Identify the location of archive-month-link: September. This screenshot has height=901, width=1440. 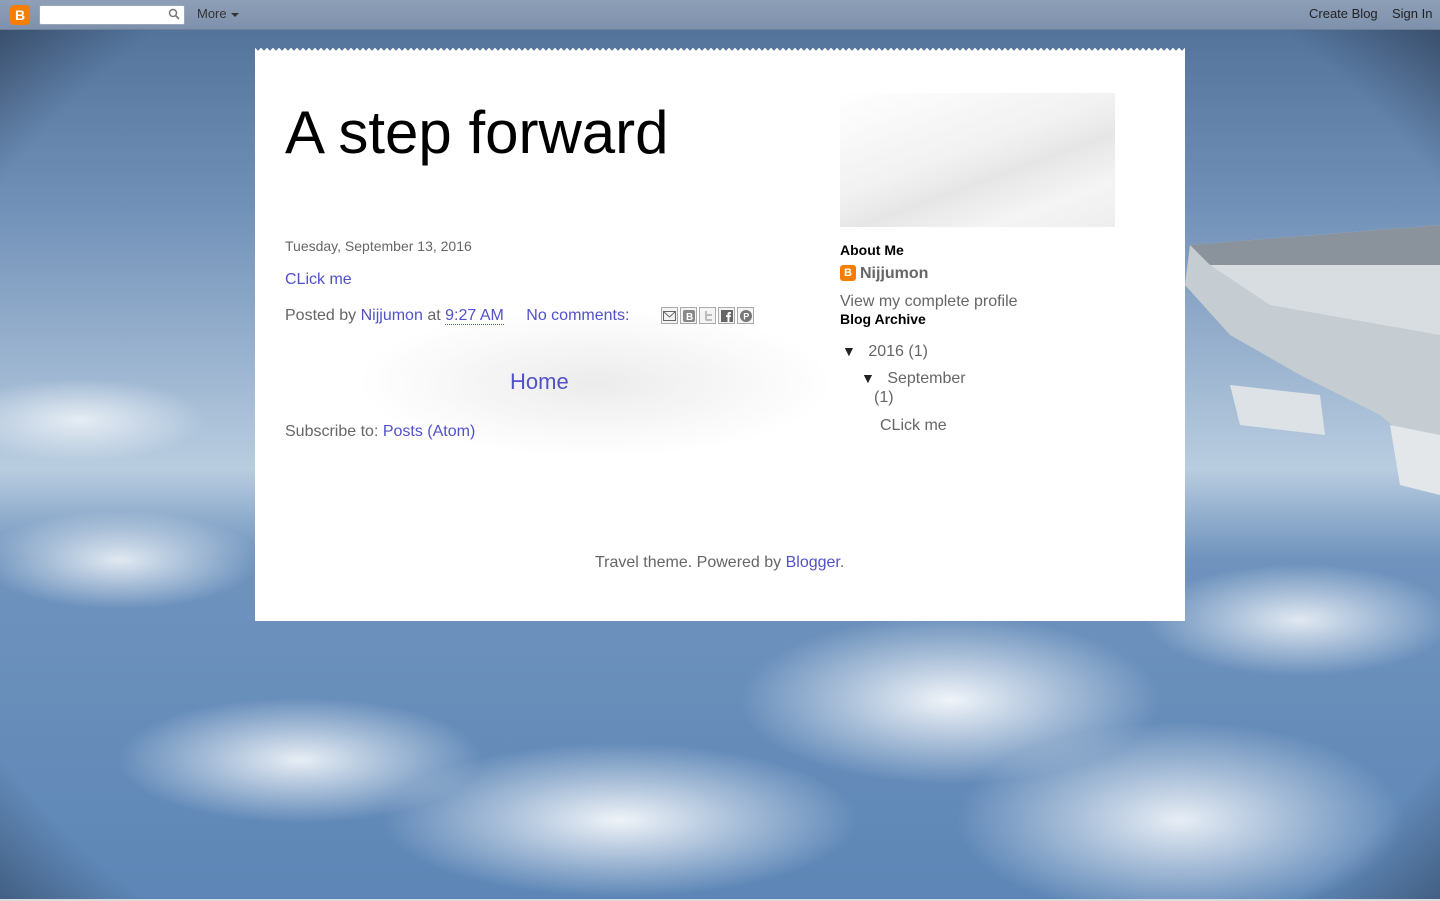
(926, 378).